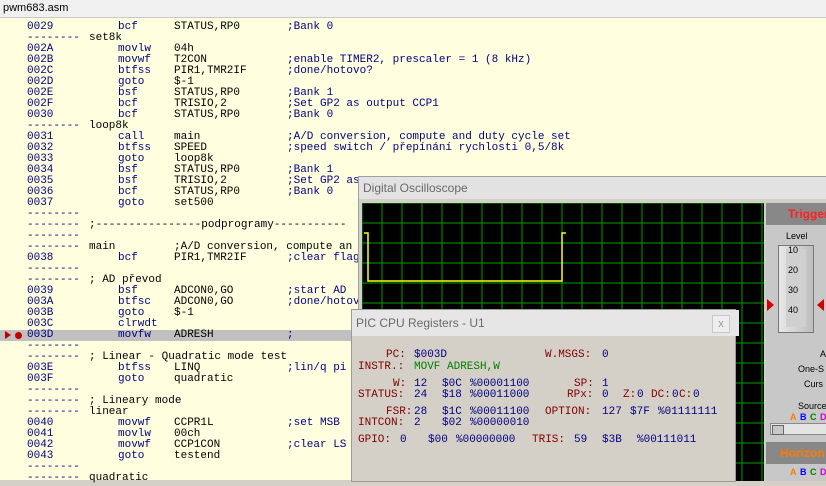 This screenshot has width=826, height=486. What do you see at coordinates (486, 440) in the screenshot?
I see `gpio-bin: %00000000` at bounding box center [486, 440].